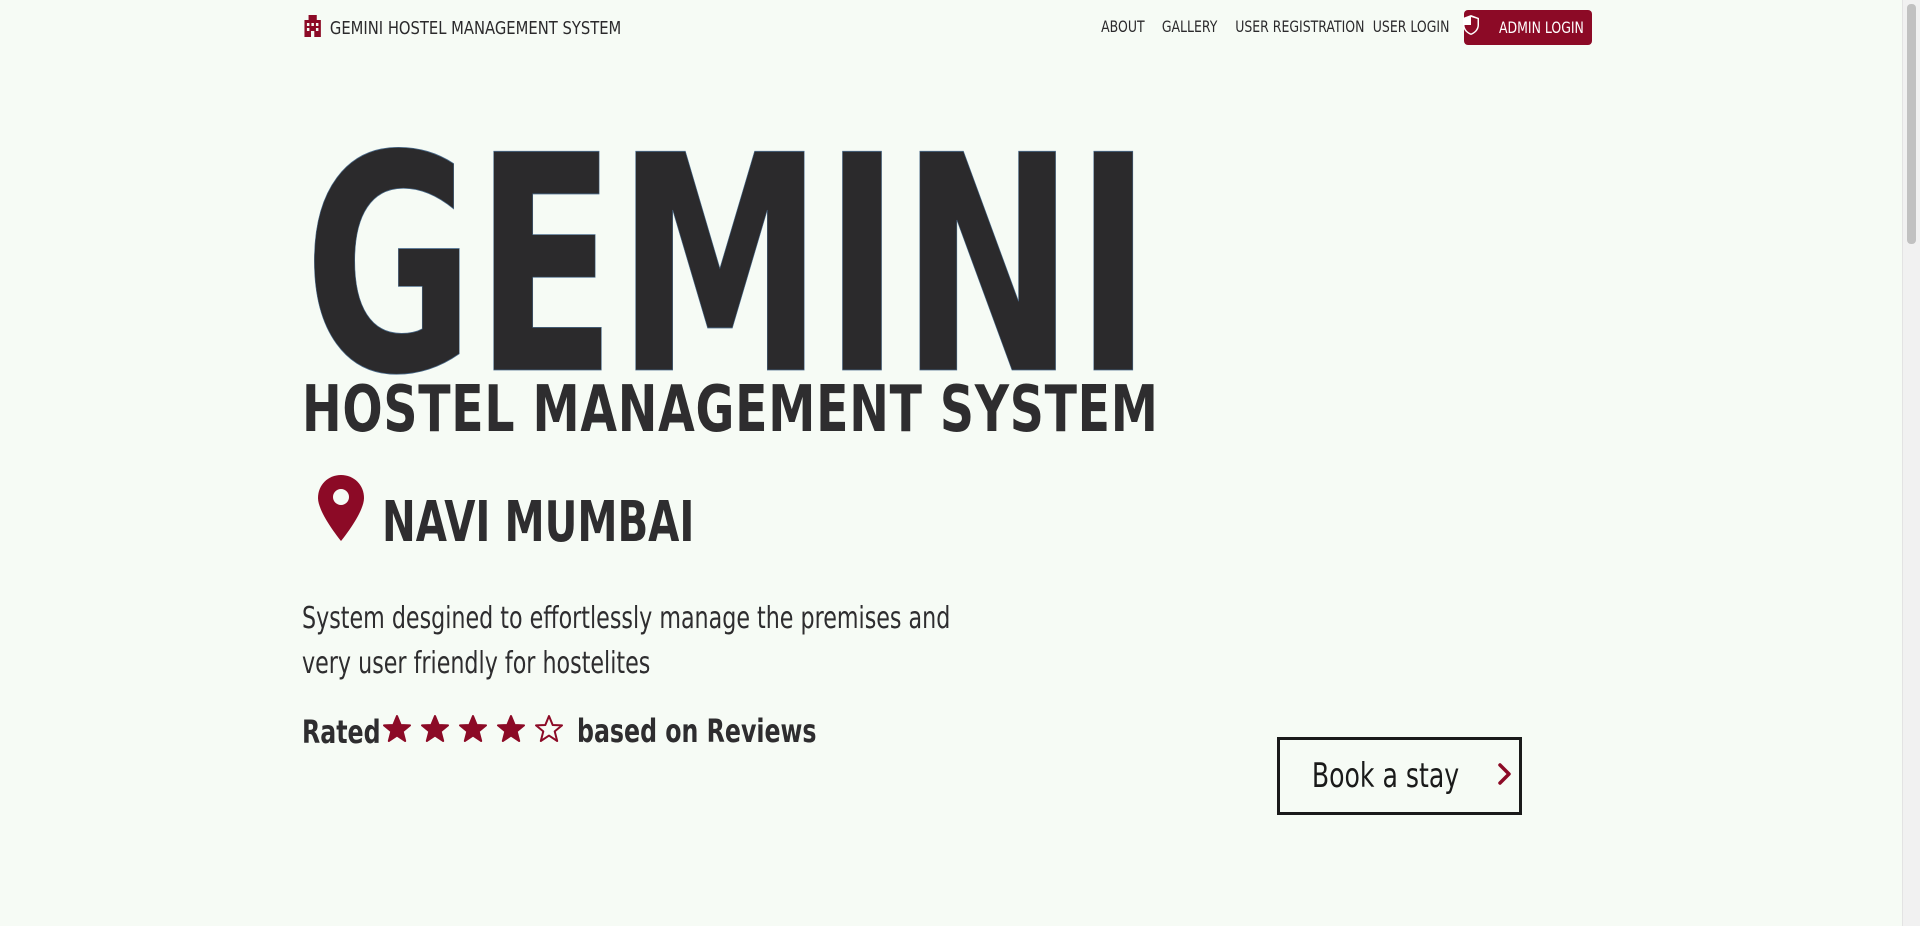 Image resolution: width=1920 pixels, height=926 pixels. I want to click on location, so click(341, 510).